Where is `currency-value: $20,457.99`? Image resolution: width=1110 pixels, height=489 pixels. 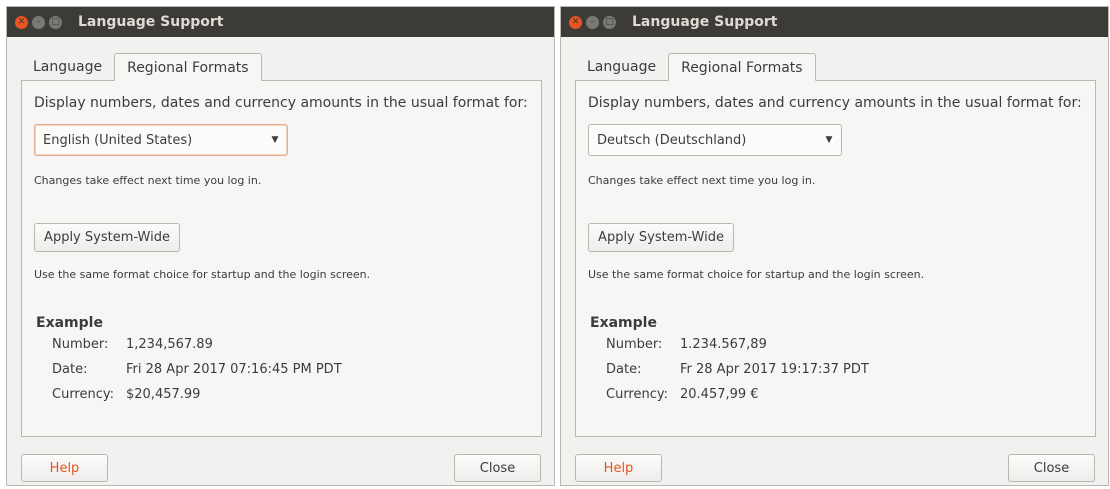 currency-value: $20,457.99 is located at coordinates (163, 394).